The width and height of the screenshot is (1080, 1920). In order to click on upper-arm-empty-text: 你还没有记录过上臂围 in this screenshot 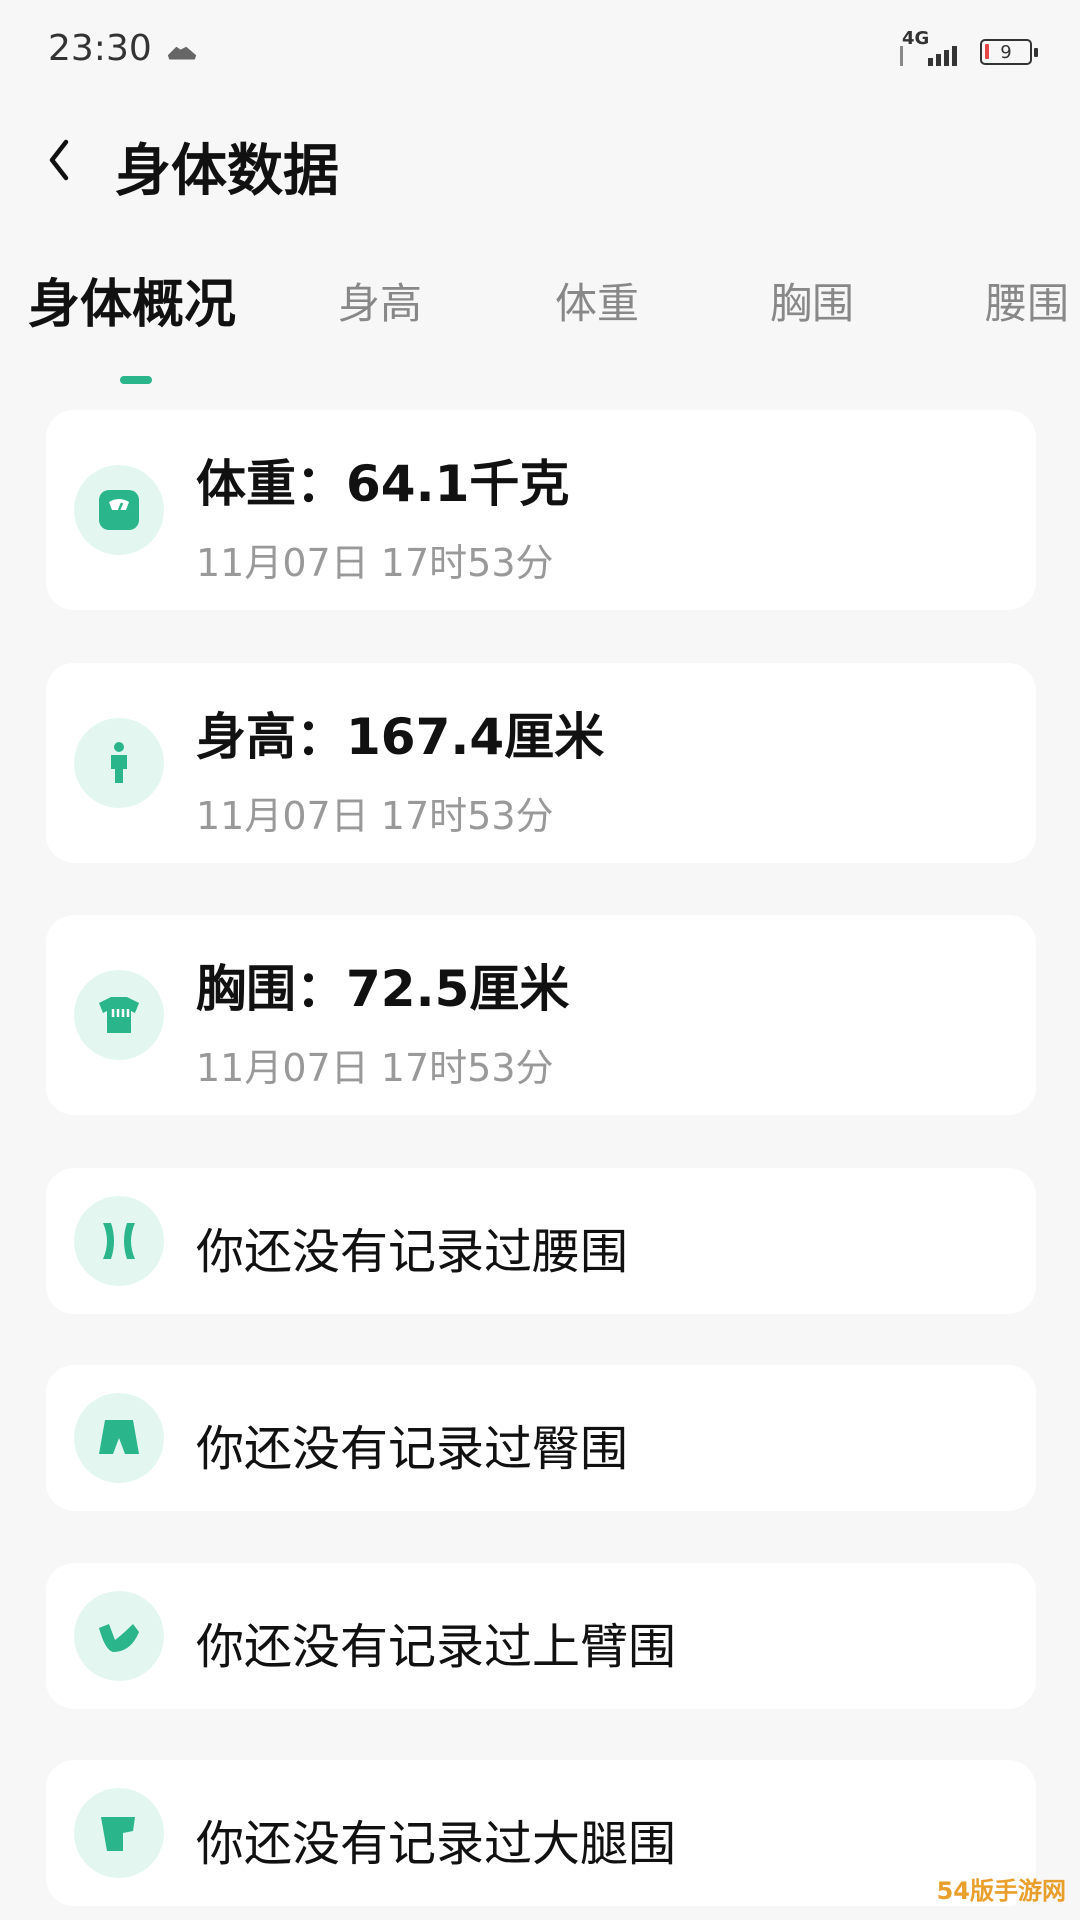, I will do `click(436, 1647)`.